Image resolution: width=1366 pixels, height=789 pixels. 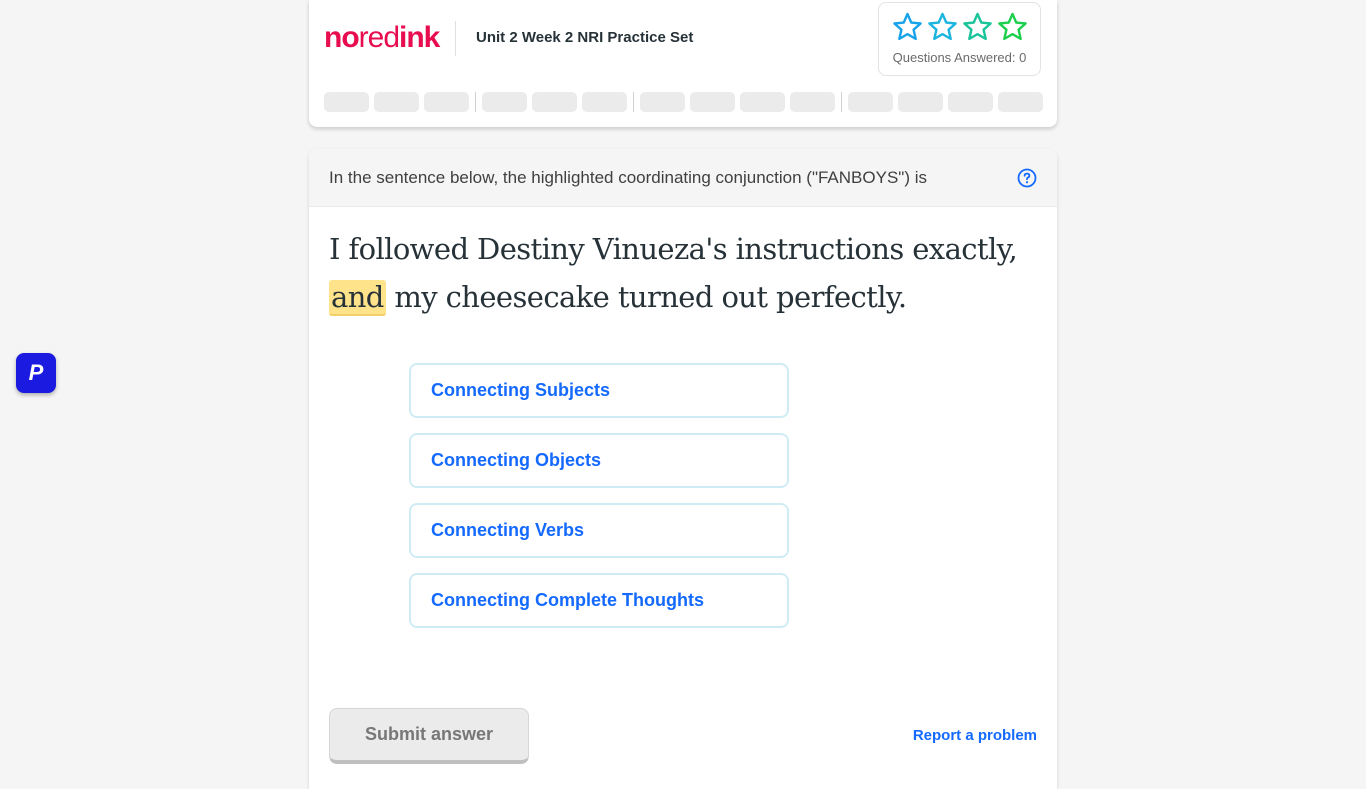 I want to click on logo-part-red: red, so click(x=379, y=37).